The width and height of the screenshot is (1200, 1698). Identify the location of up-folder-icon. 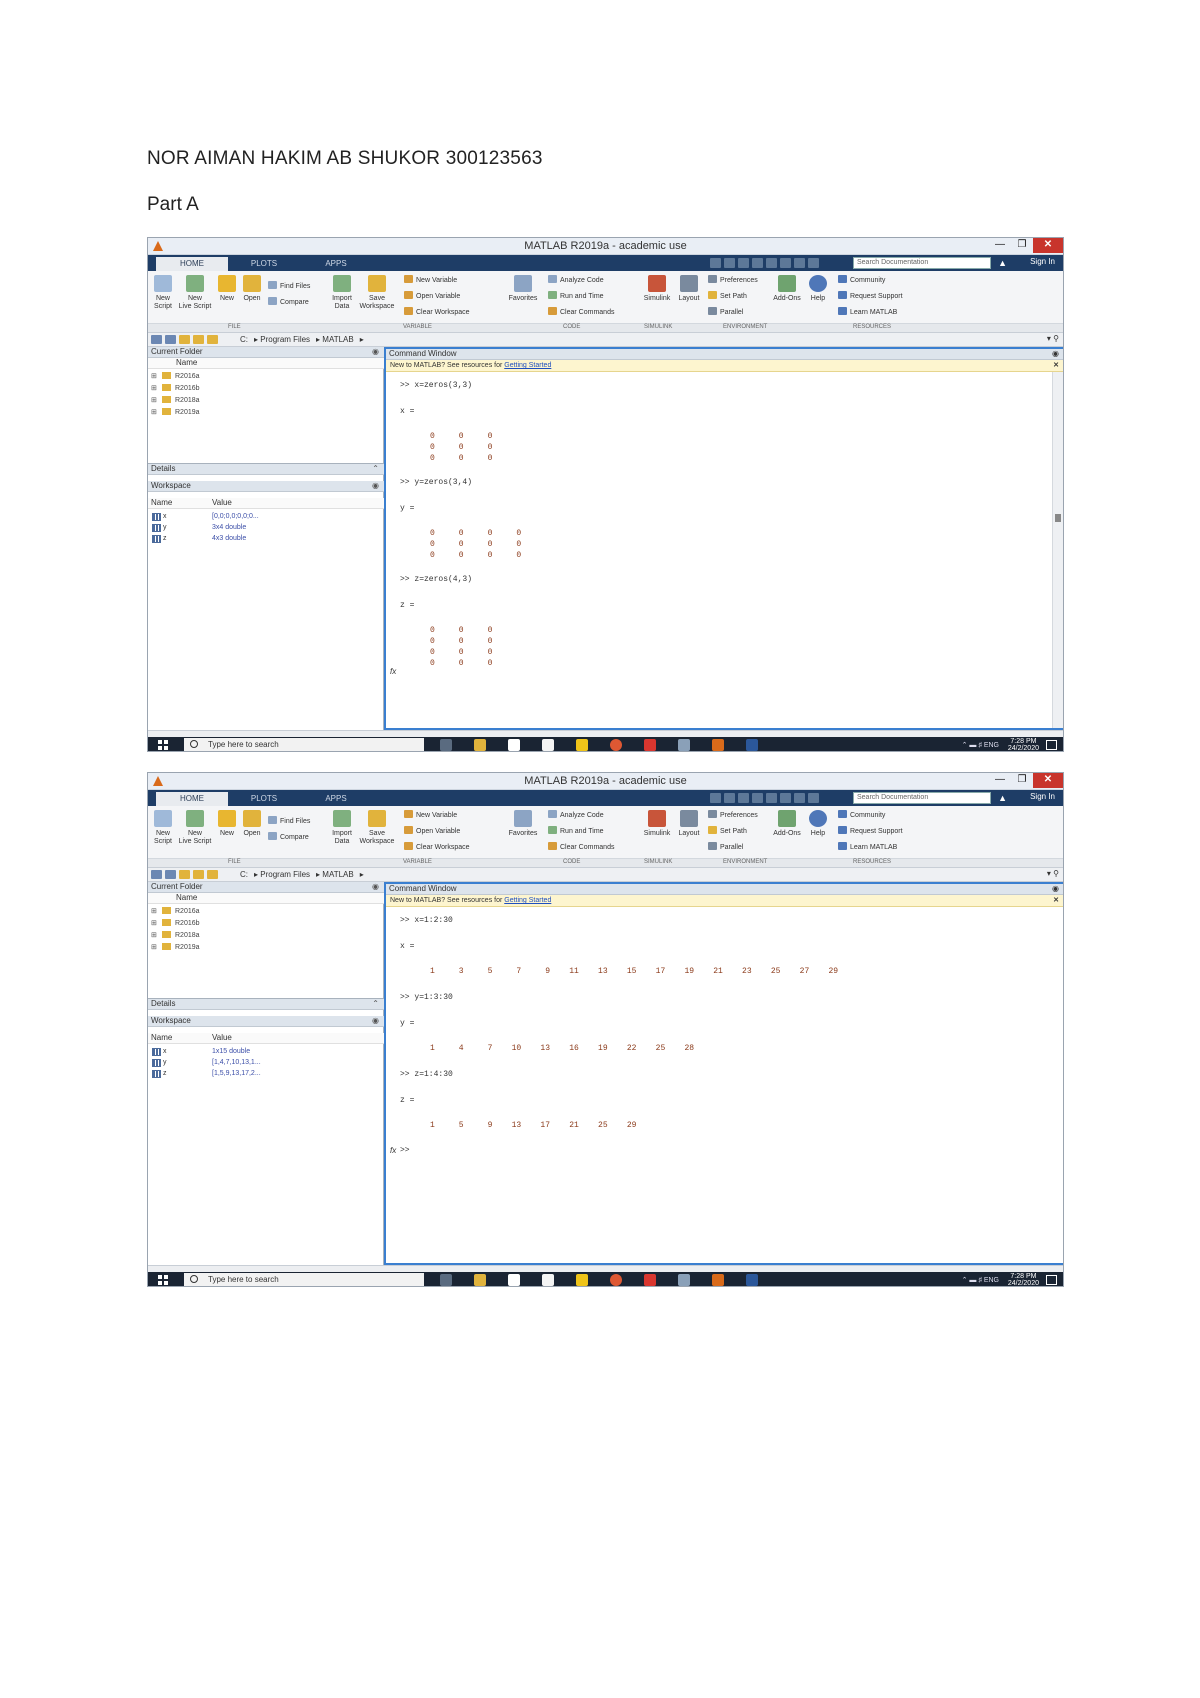
(184, 339).